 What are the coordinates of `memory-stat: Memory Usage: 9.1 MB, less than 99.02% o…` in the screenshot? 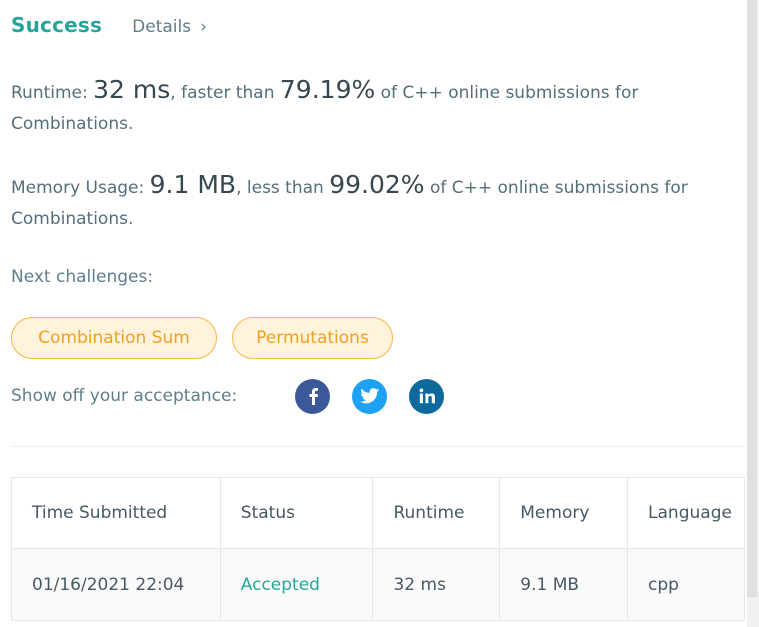 It's located at (376, 202).